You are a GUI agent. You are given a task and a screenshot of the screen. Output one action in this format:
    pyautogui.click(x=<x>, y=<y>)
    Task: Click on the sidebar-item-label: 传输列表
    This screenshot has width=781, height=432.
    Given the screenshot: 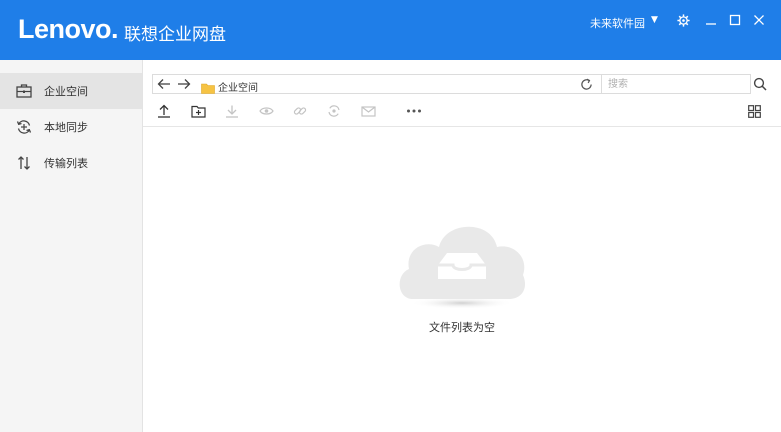 What is the action you would take?
    pyautogui.click(x=66, y=163)
    